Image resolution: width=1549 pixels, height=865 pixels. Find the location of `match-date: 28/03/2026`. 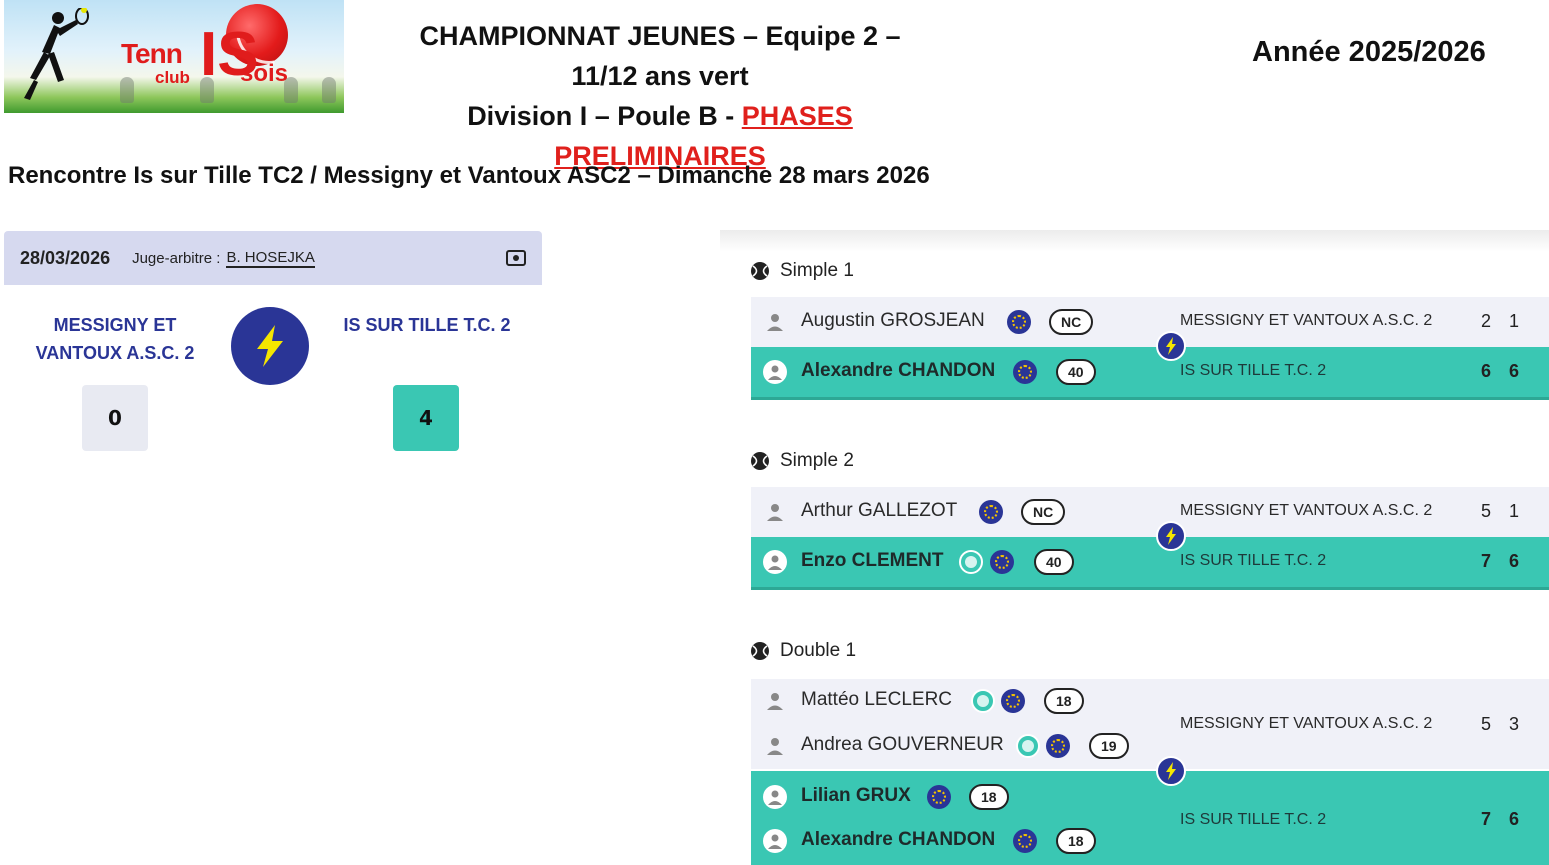

match-date: 28/03/2026 is located at coordinates (65, 257).